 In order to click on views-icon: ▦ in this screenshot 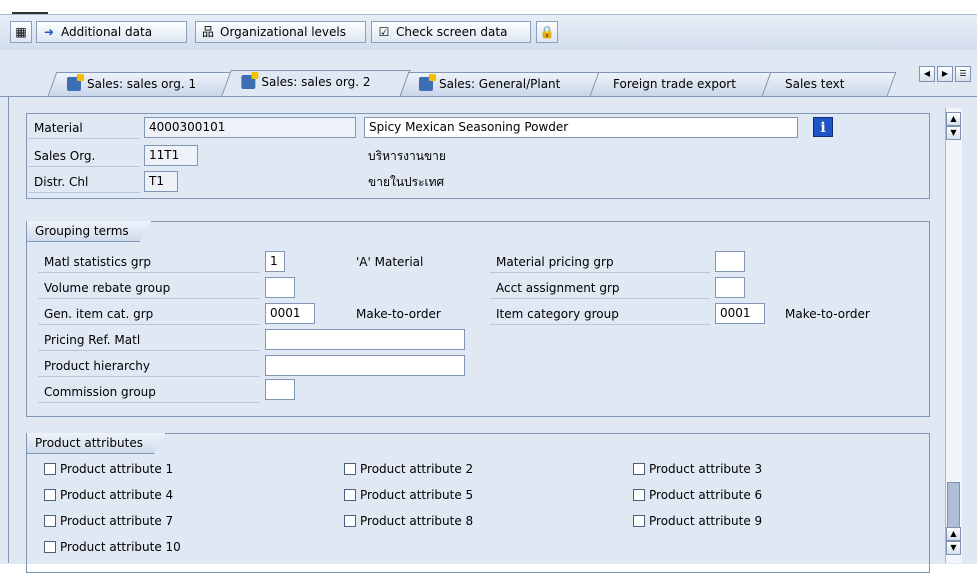, I will do `click(21, 32)`.